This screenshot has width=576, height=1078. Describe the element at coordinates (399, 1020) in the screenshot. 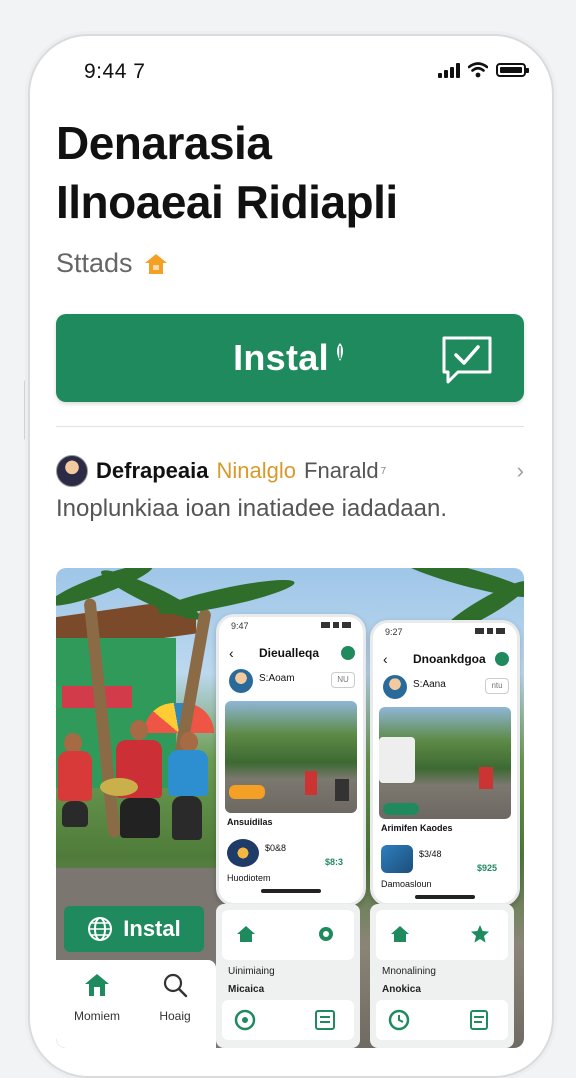

I see `clock-icon` at that location.